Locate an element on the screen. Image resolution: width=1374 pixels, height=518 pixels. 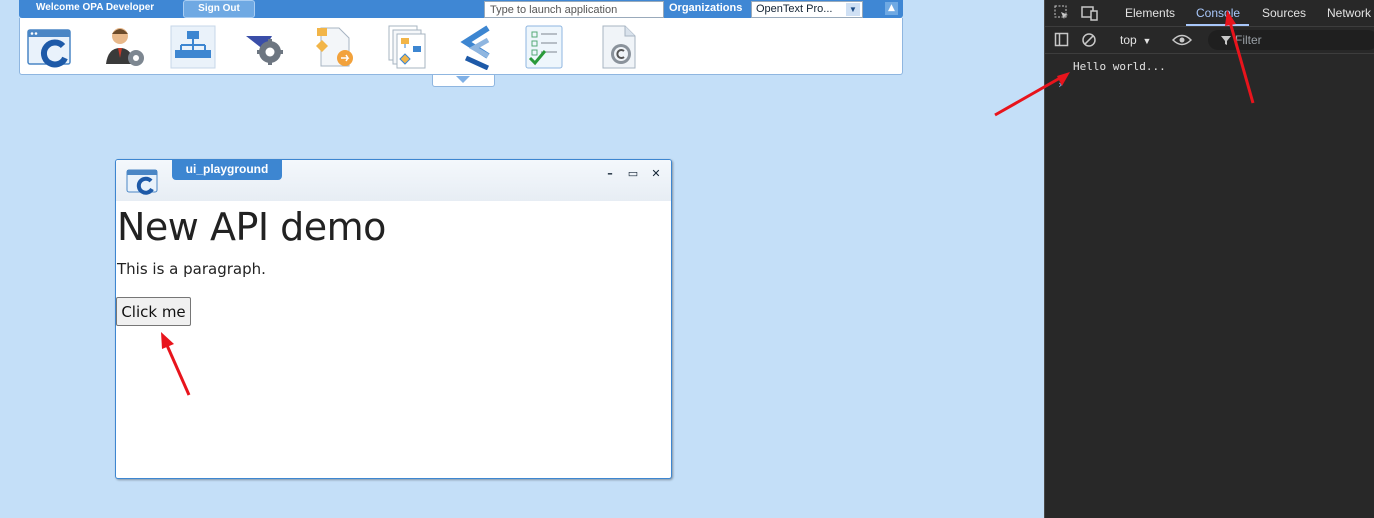
launch-application-input is located at coordinates (574, 9).